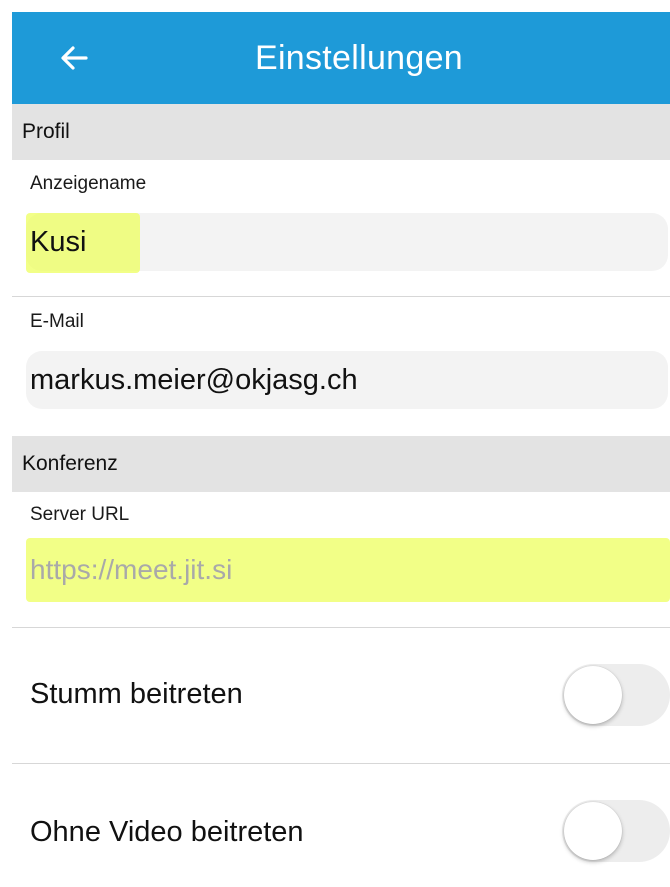 Image resolution: width=670 pixels, height=887 pixels. What do you see at coordinates (80, 514) in the screenshot?
I see `server-url-label: Server URL` at bounding box center [80, 514].